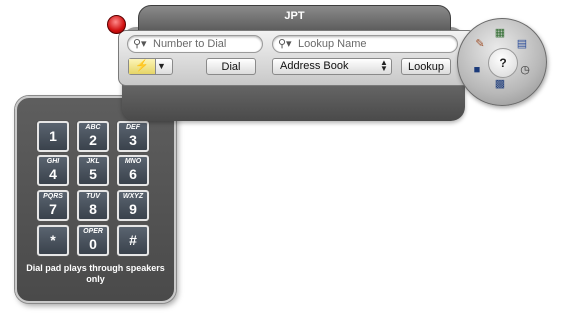 The width and height of the screenshot is (565, 329). Describe the element at coordinates (93, 196) in the screenshot. I see `key-letters: TUV` at that location.